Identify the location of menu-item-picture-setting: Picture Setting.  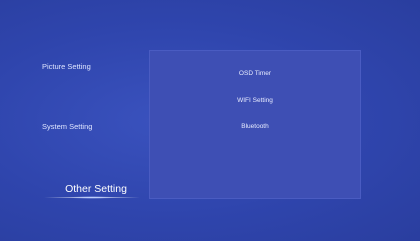
(92, 66).